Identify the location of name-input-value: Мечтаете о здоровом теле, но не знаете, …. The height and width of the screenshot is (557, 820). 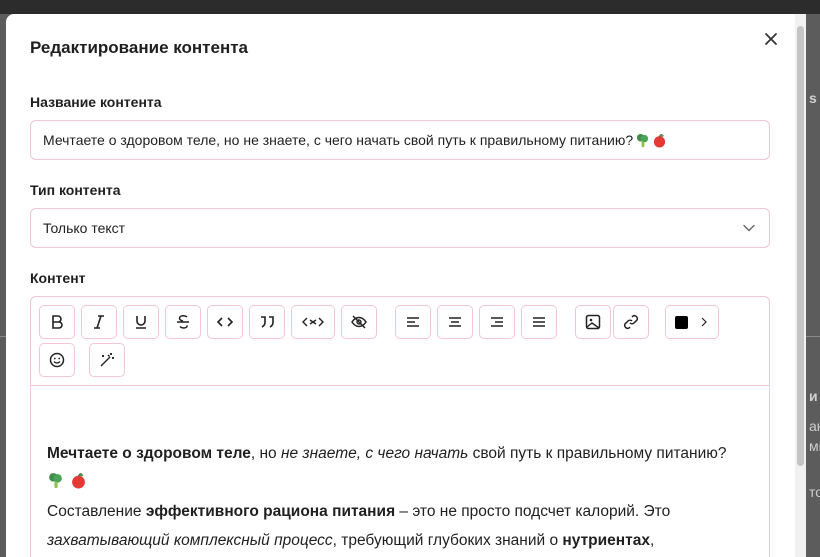
(338, 140).